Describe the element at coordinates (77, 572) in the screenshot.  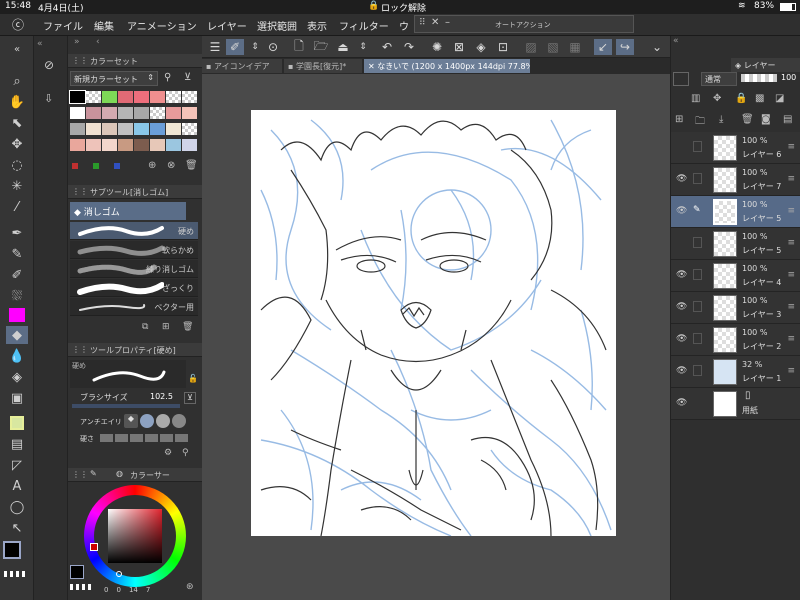
I see `main-color-swatch-small` at that location.